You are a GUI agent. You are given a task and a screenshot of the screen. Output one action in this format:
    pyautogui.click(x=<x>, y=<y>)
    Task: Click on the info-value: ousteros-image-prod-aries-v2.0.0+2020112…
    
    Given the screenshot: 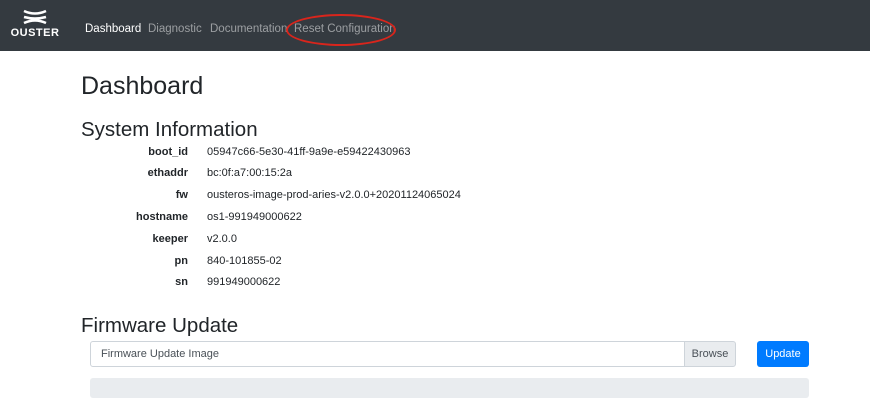 What is the action you would take?
    pyautogui.click(x=334, y=195)
    